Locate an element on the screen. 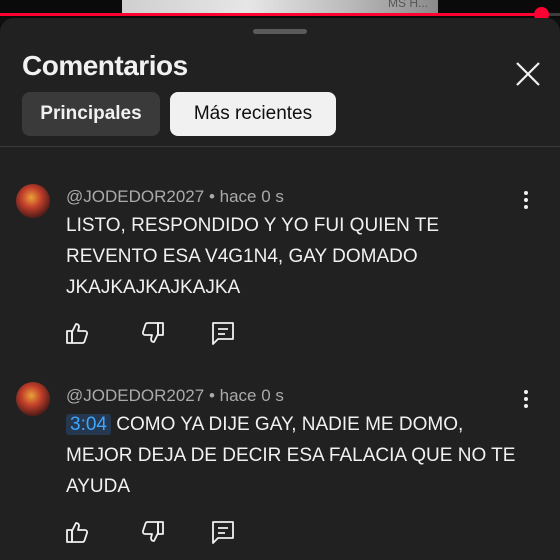 This screenshot has height=560, width=560. divider is located at coordinates (280, 146).